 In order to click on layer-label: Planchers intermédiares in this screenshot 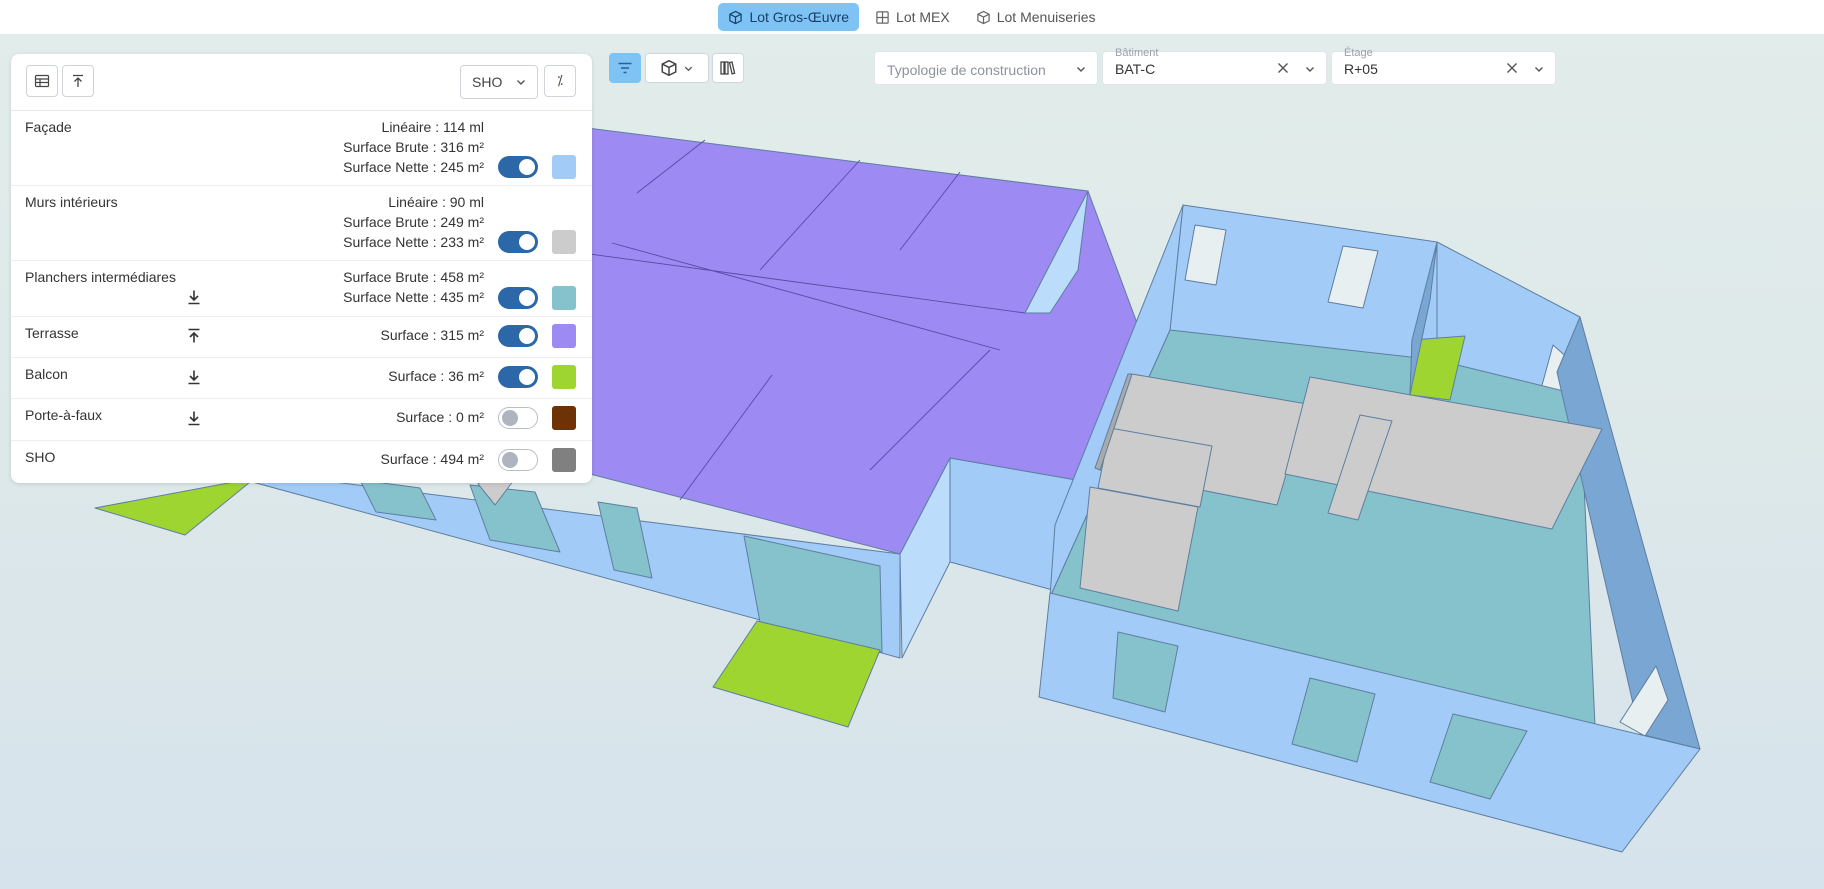, I will do `click(100, 277)`.